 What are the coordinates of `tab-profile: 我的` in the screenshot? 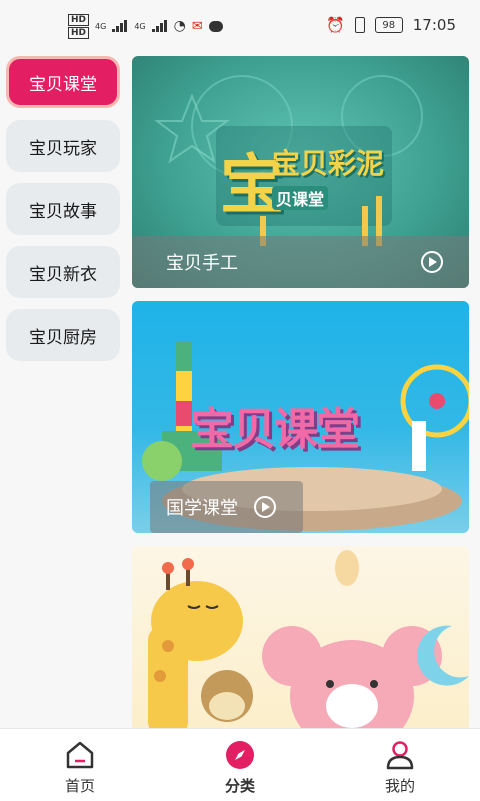 It's located at (400, 767).